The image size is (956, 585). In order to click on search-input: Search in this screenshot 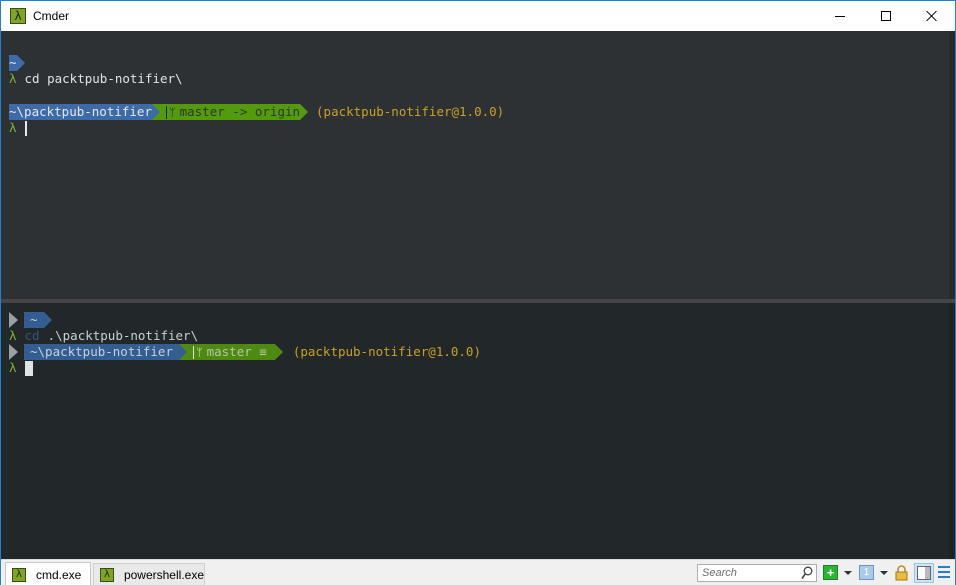, I will do `click(757, 573)`.